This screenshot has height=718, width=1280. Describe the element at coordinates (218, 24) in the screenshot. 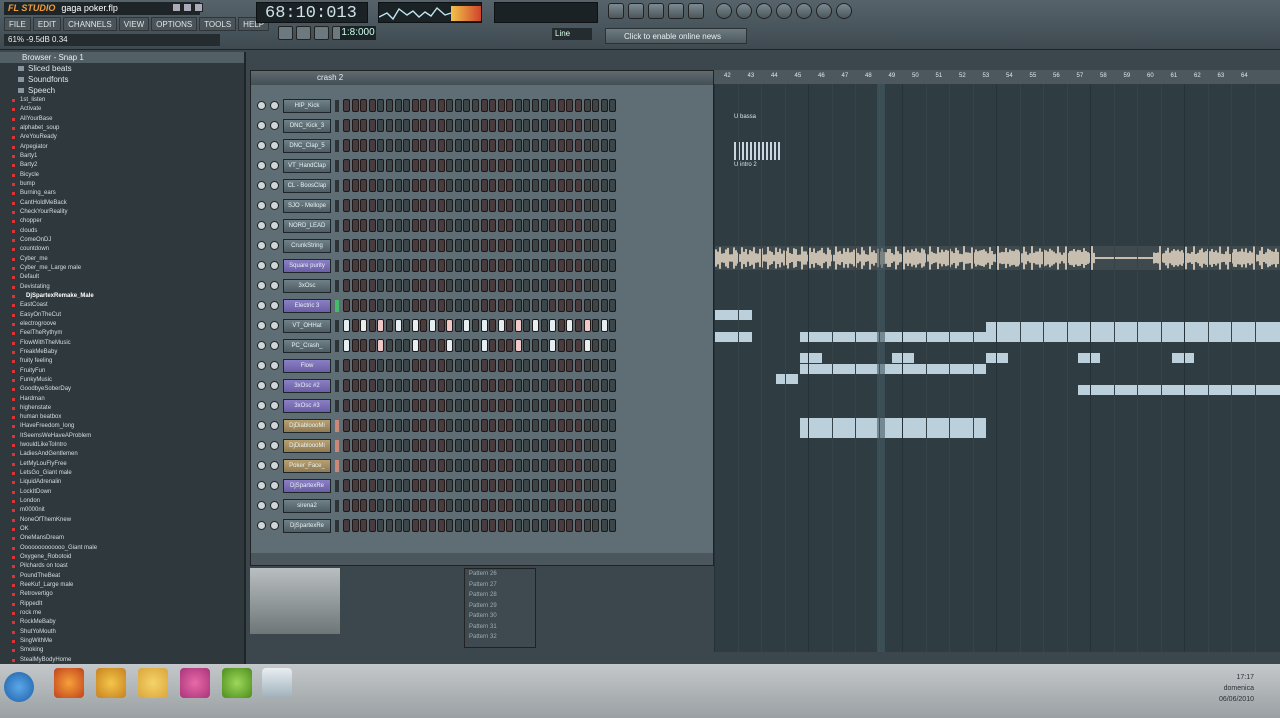

I see `menu-tools: TOOLS` at that location.